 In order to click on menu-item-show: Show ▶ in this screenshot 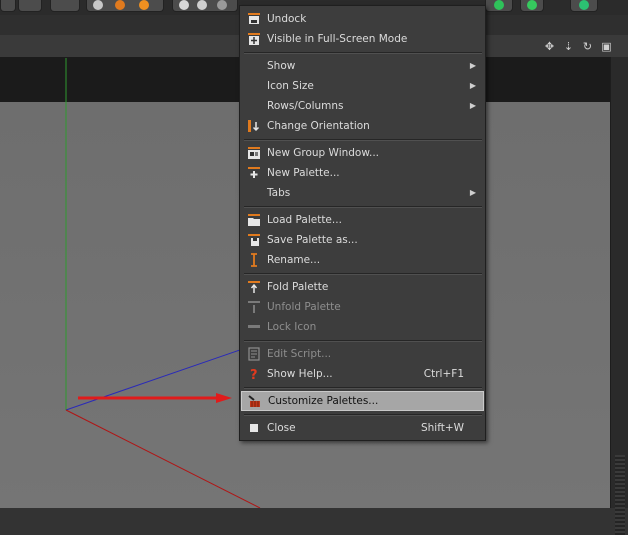, I will do `click(362, 66)`.